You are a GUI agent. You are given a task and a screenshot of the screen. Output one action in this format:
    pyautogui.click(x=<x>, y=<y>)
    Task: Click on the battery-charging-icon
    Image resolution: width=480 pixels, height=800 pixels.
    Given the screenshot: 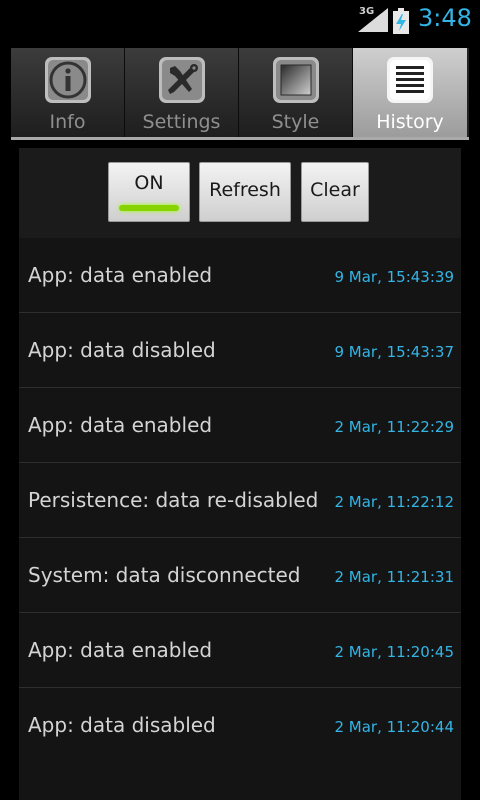 What is the action you would take?
    pyautogui.click(x=401, y=21)
    